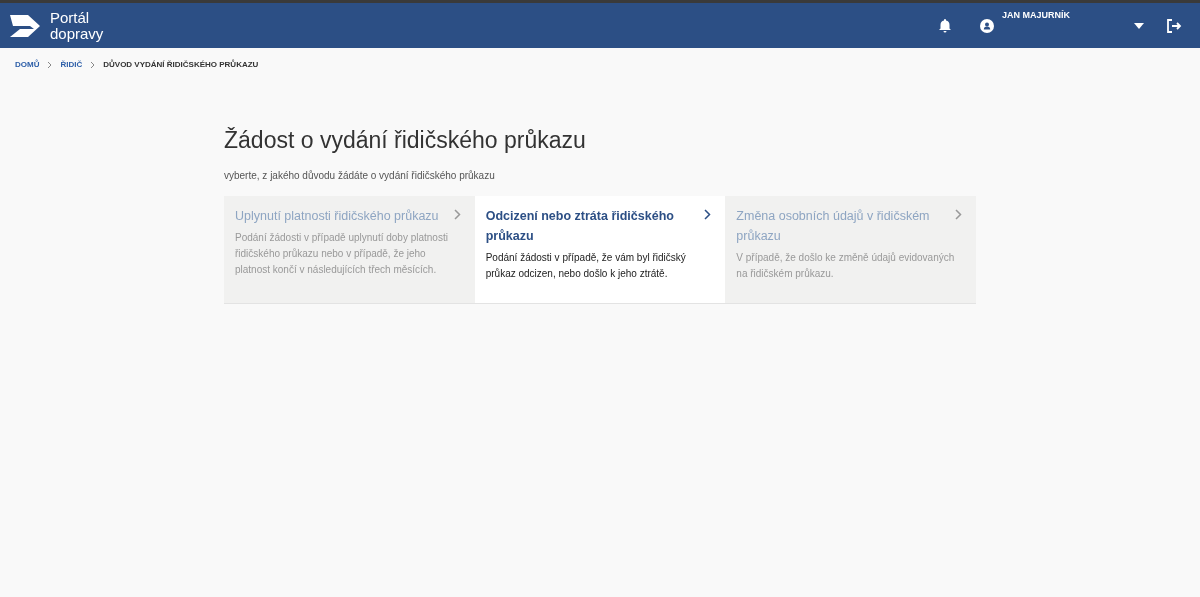 The image size is (1200, 597). What do you see at coordinates (71, 64) in the screenshot?
I see `breadcrumb-link: ŘIDIČ` at bounding box center [71, 64].